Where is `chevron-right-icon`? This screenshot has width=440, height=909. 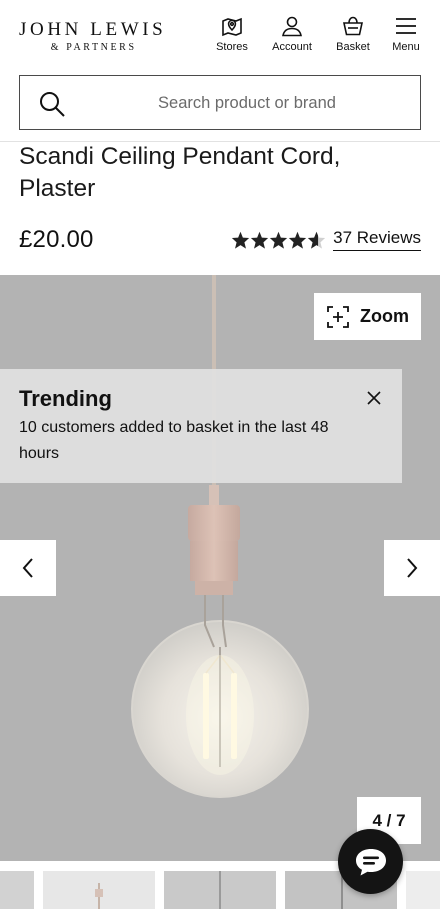 chevron-right-icon is located at coordinates (412, 568).